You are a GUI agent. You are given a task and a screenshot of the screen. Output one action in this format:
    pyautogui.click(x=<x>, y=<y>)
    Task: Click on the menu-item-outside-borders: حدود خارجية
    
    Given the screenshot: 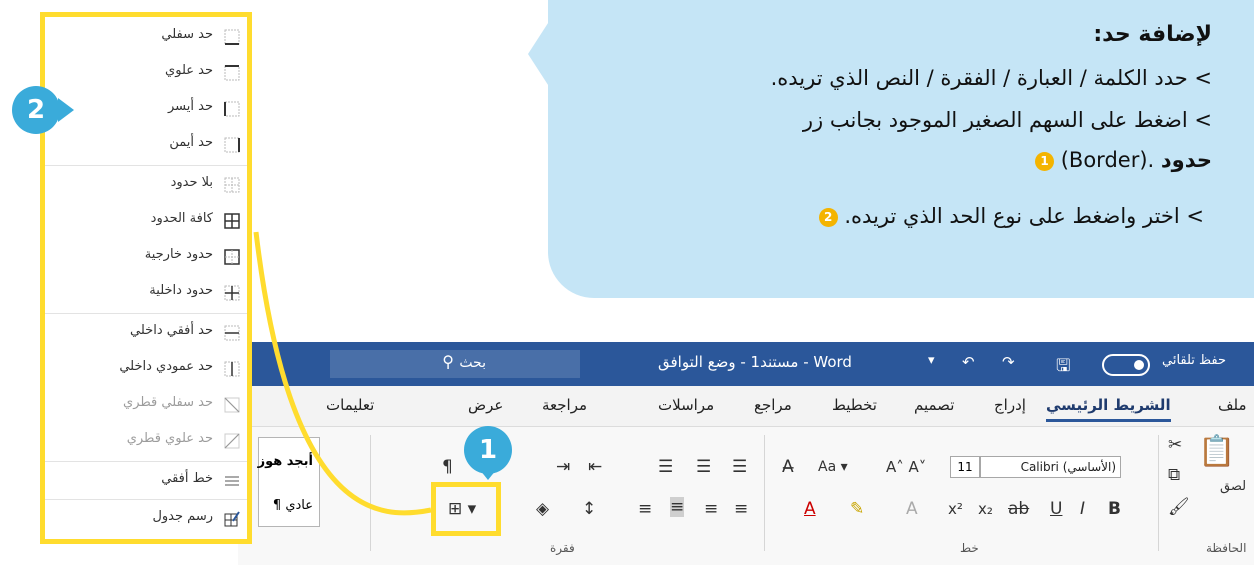 What is the action you would take?
    pyautogui.click(x=146, y=257)
    